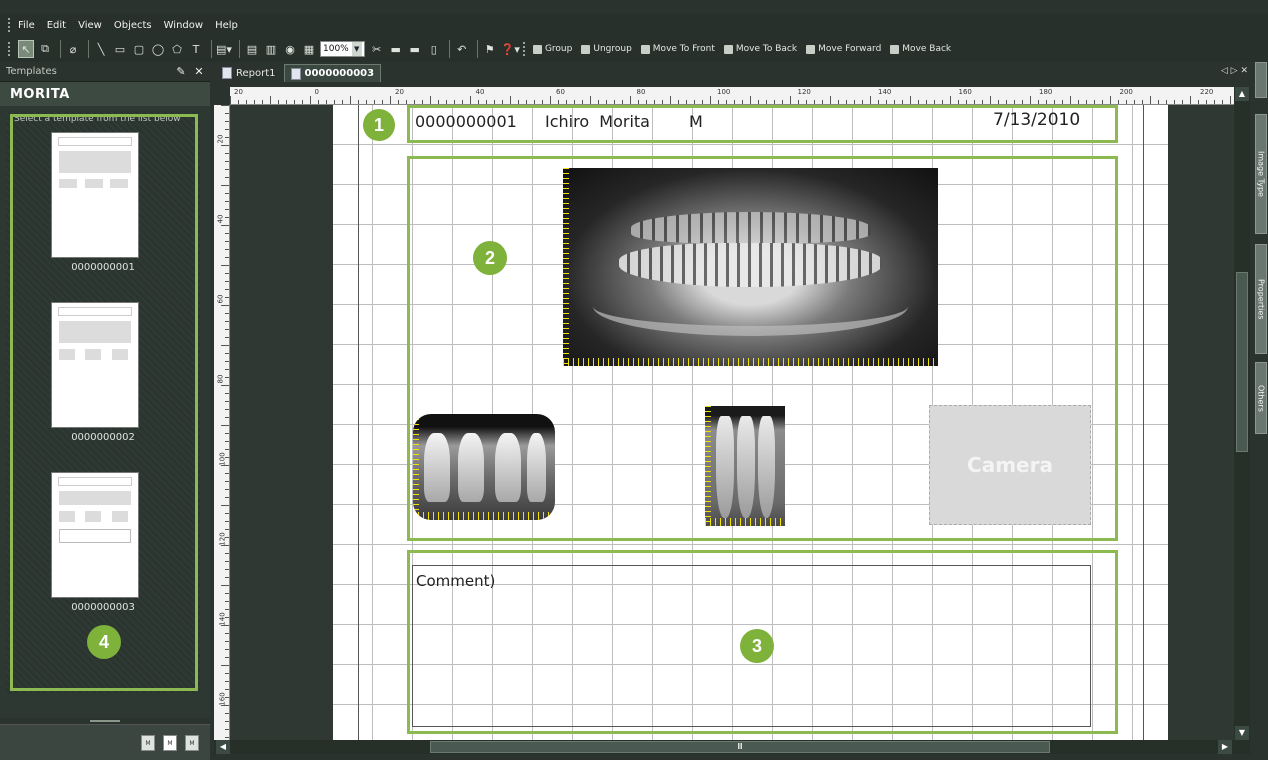  What do you see at coordinates (120, 49) in the screenshot?
I see `rectangle-tool-icon: ▭` at bounding box center [120, 49].